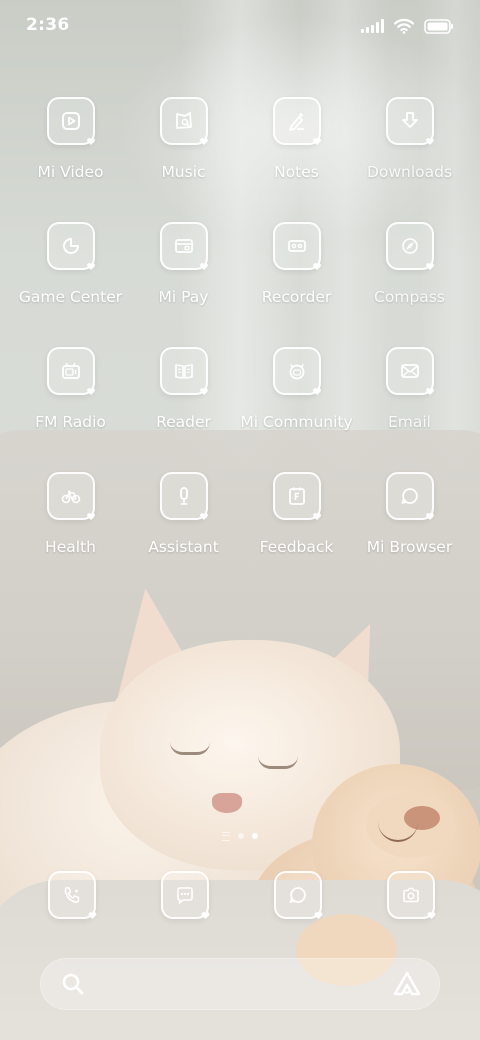 This screenshot has height=1040, width=480. What do you see at coordinates (48, 25) in the screenshot?
I see `status-time: 2:36` at bounding box center [48, 25].